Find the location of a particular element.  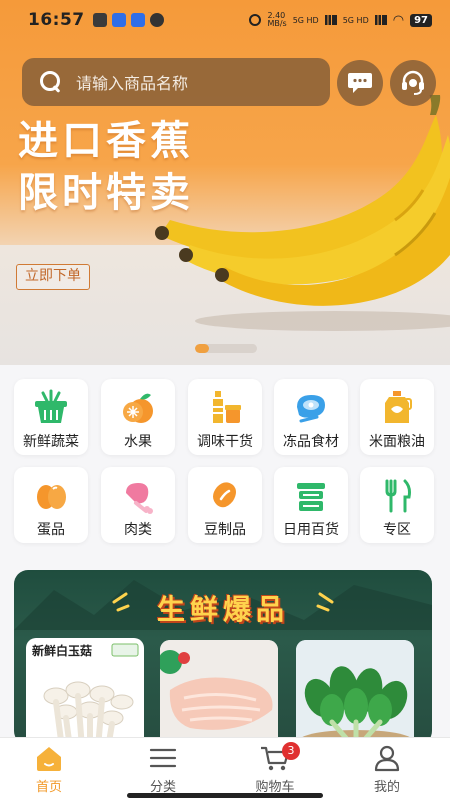

category-label: 豆制品 is located at coordinates (225, 530).